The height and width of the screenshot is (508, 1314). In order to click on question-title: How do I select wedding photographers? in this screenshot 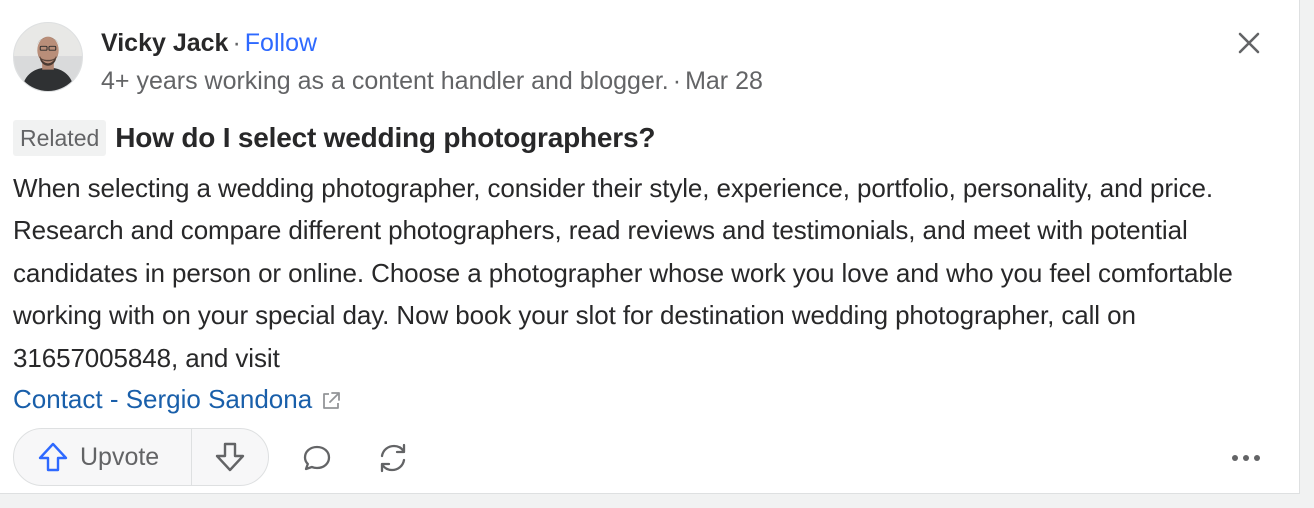, I will do `click(385, 138)`.